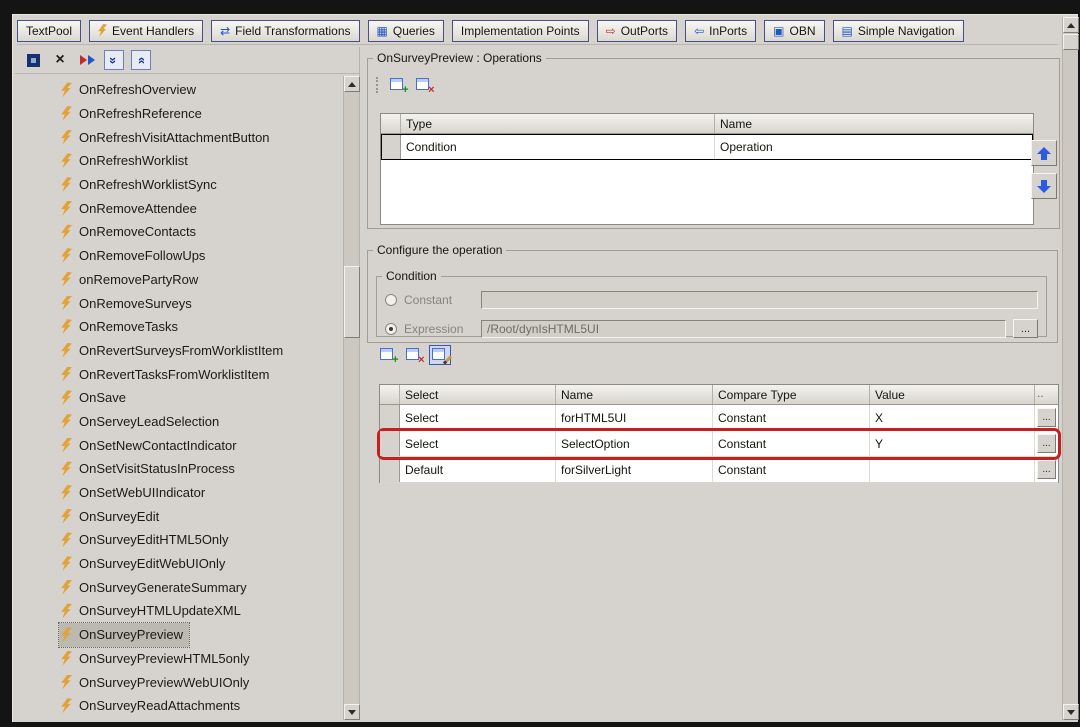 This screenshot has height=727, width=1080. I want to click on toolbar-tab: ⇦ InPorts, so click(721, 30).